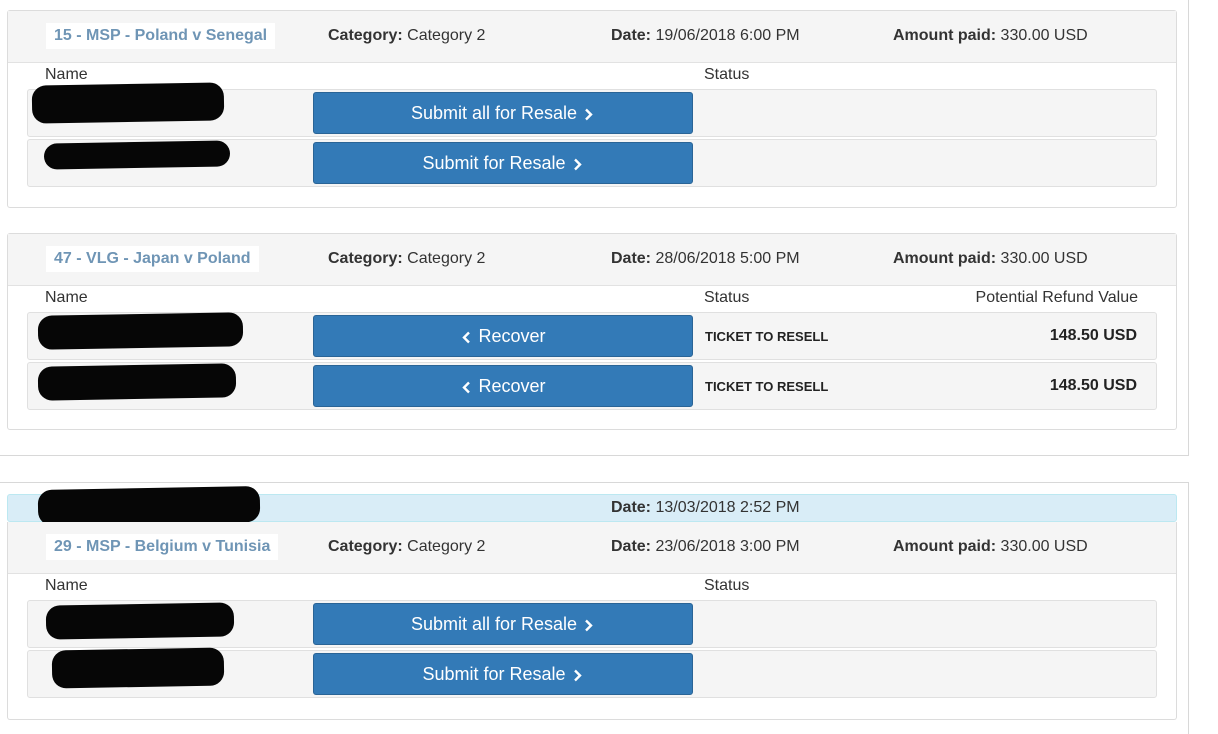 The height and width of the screenshot is (734, 1218). I want to click on date-value: 23/06/2018 3:00 PM, so click(727, 546).